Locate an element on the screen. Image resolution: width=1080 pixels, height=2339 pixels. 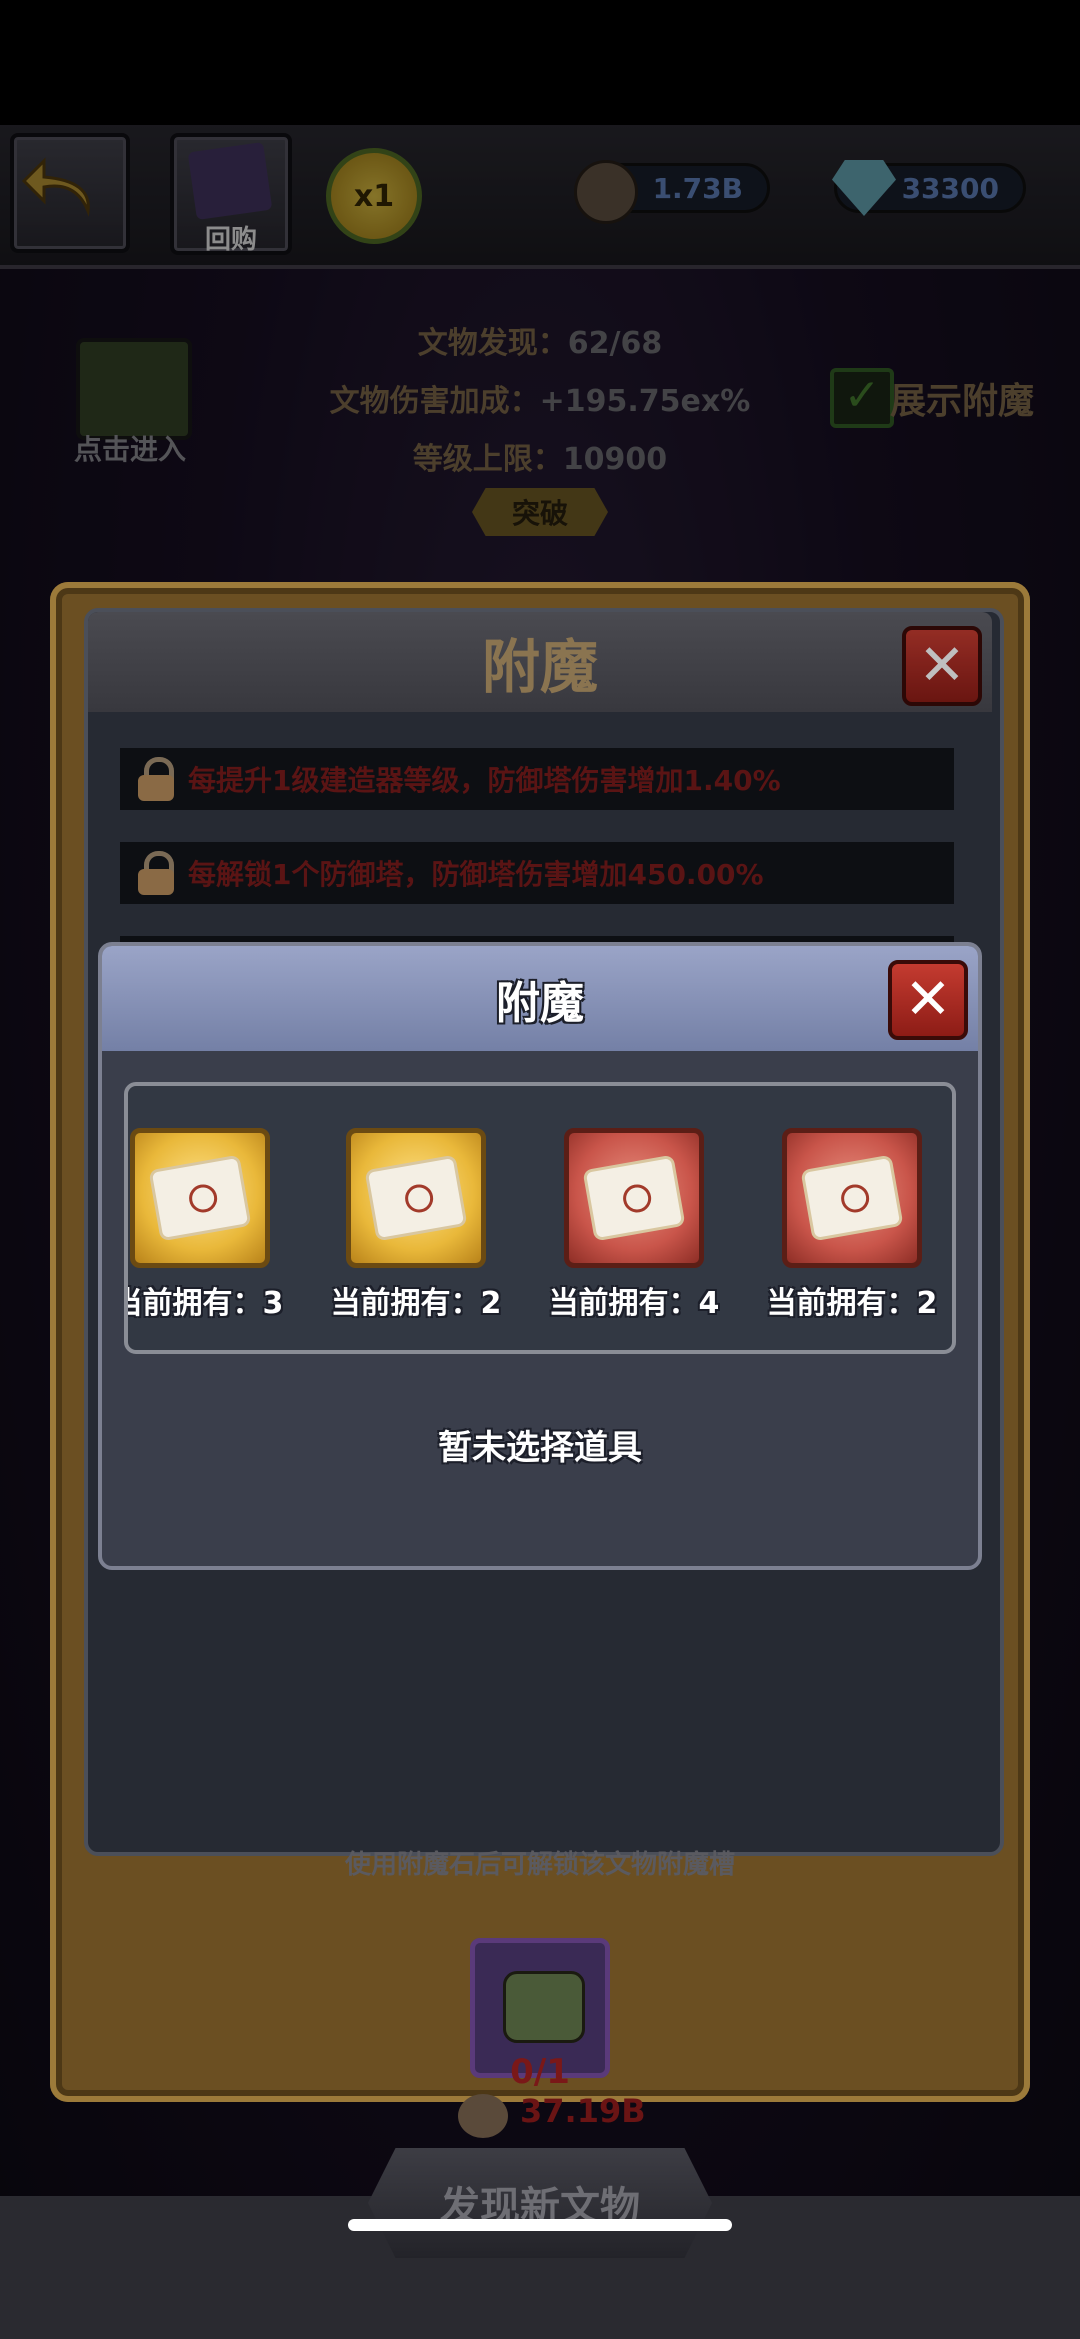
outer-close-button: ✕ is located at coordinates (942, 666).